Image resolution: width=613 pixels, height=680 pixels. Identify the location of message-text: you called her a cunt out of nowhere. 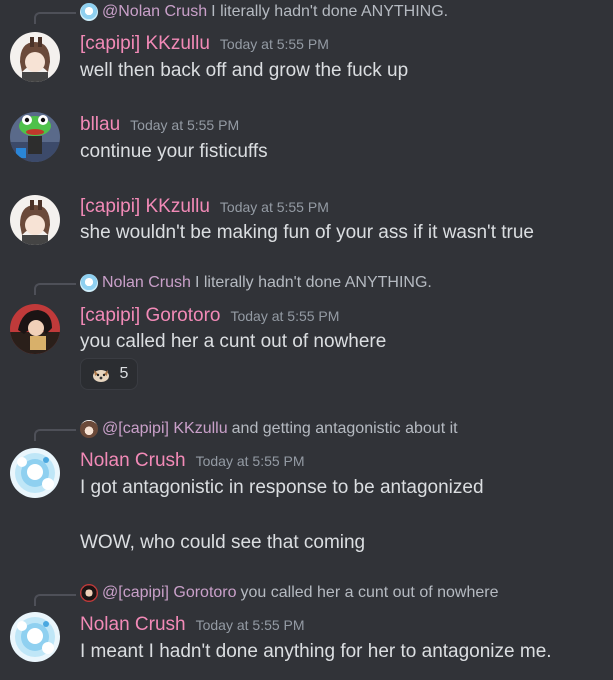
(233, 341).